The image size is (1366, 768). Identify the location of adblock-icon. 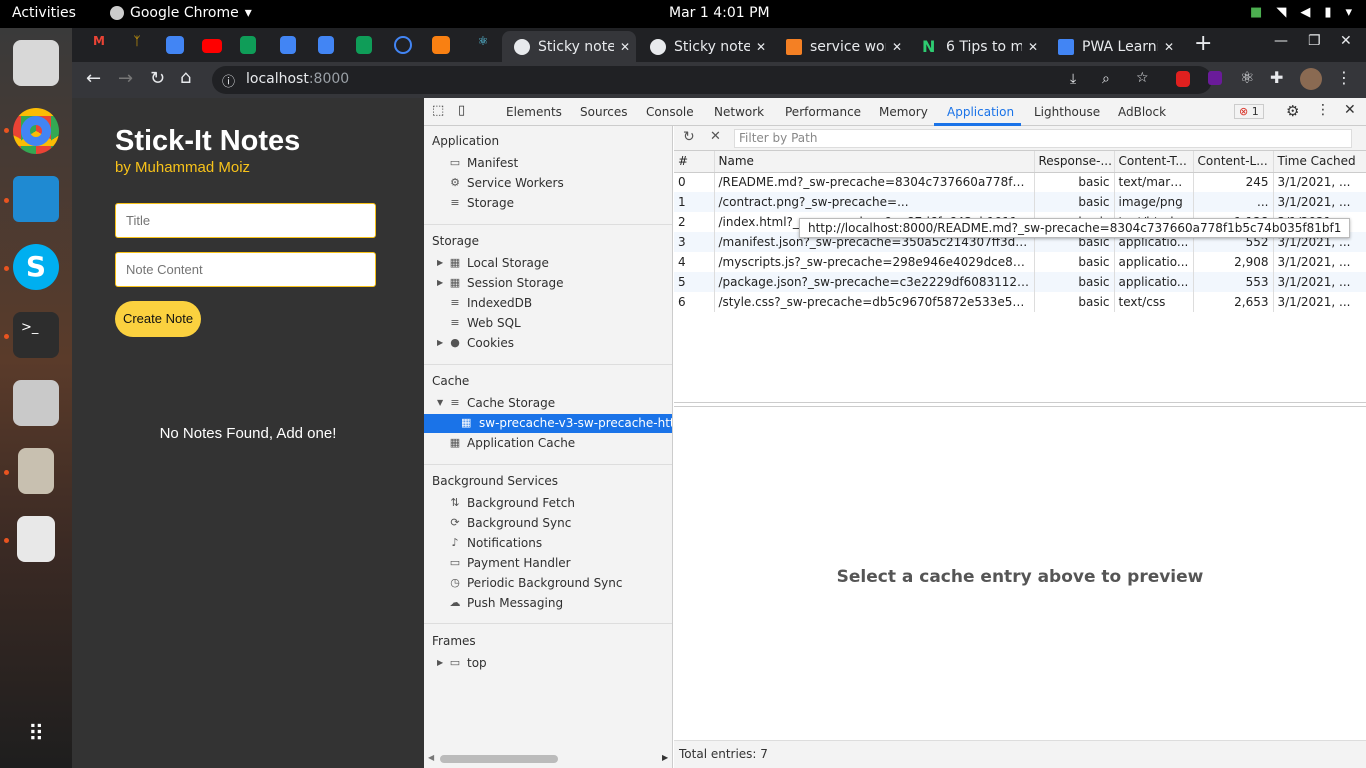
(1183, 79).